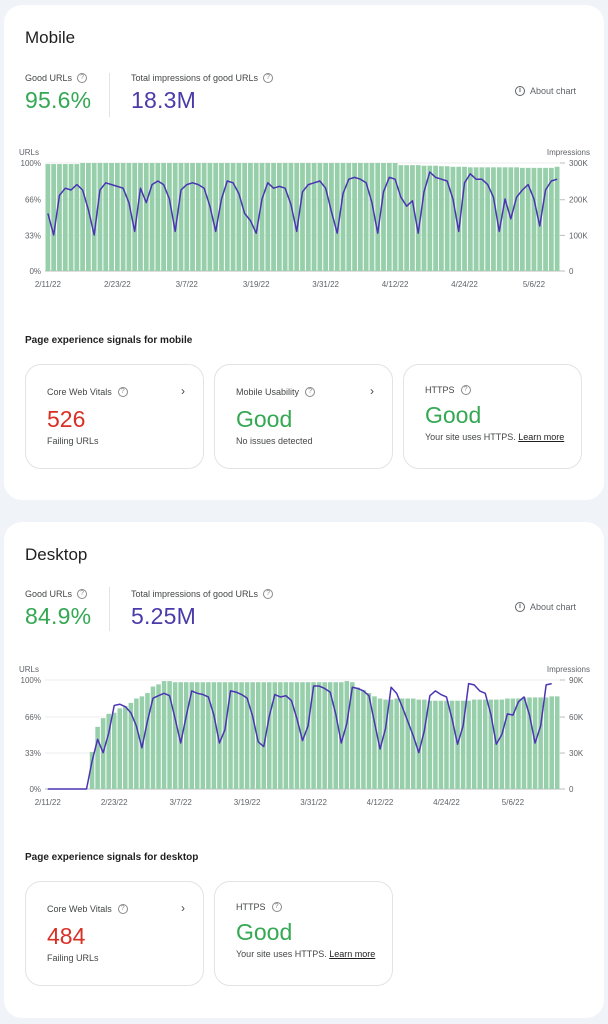  What do you see at coordinates (256, 284) in the screenshot?
I see `x-tick-label: 3/19/22` at bounding box center [256, 284].